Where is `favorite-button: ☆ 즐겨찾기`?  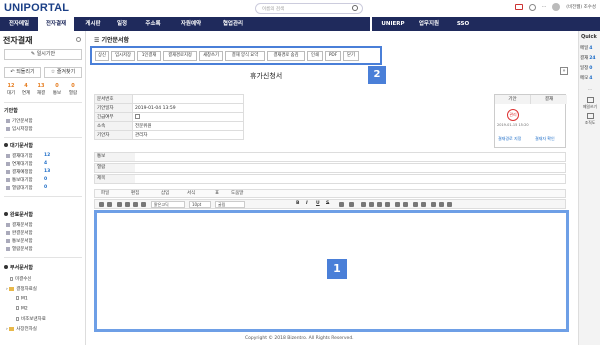 favorite-button: ☆ 즐겨찾기 is located at coordinates (63, 72).